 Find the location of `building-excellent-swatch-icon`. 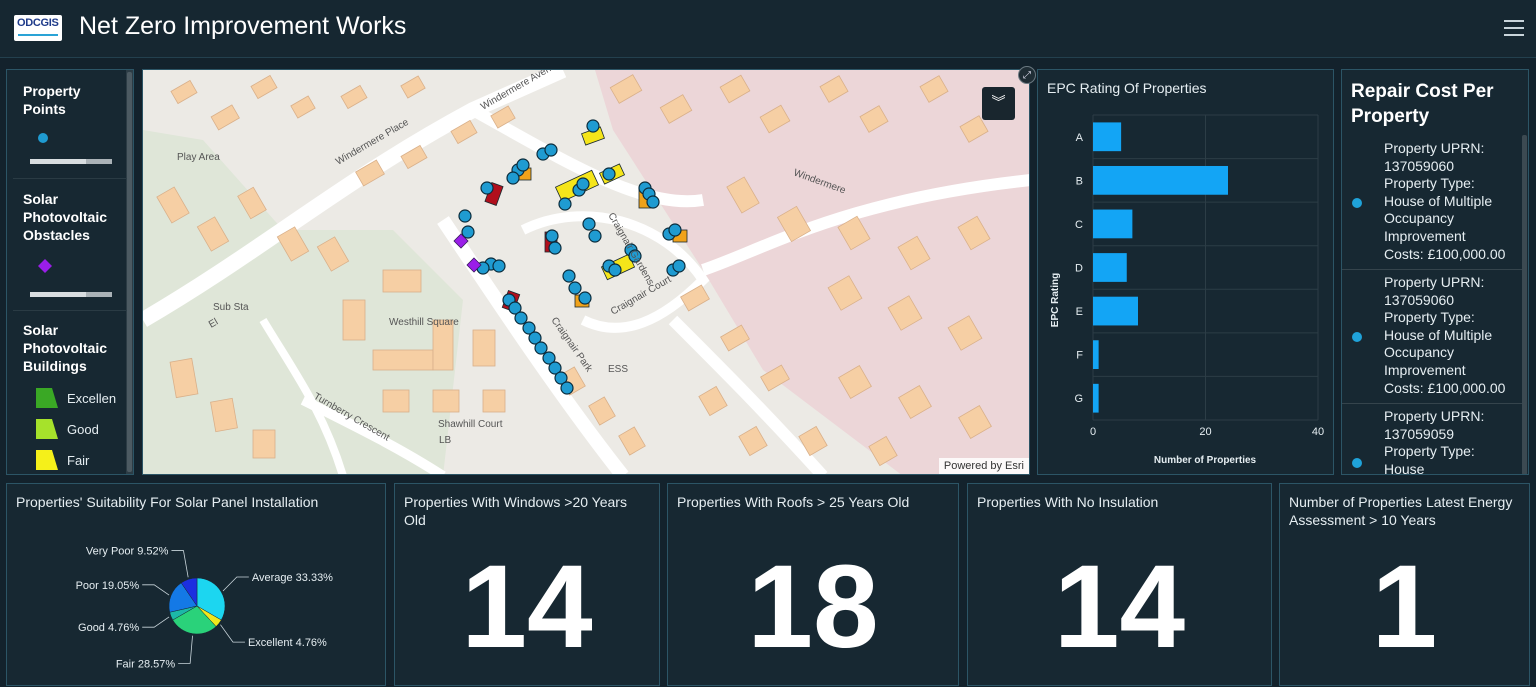

building-excellent-swatch-icon is located at coordinates (47, 398).